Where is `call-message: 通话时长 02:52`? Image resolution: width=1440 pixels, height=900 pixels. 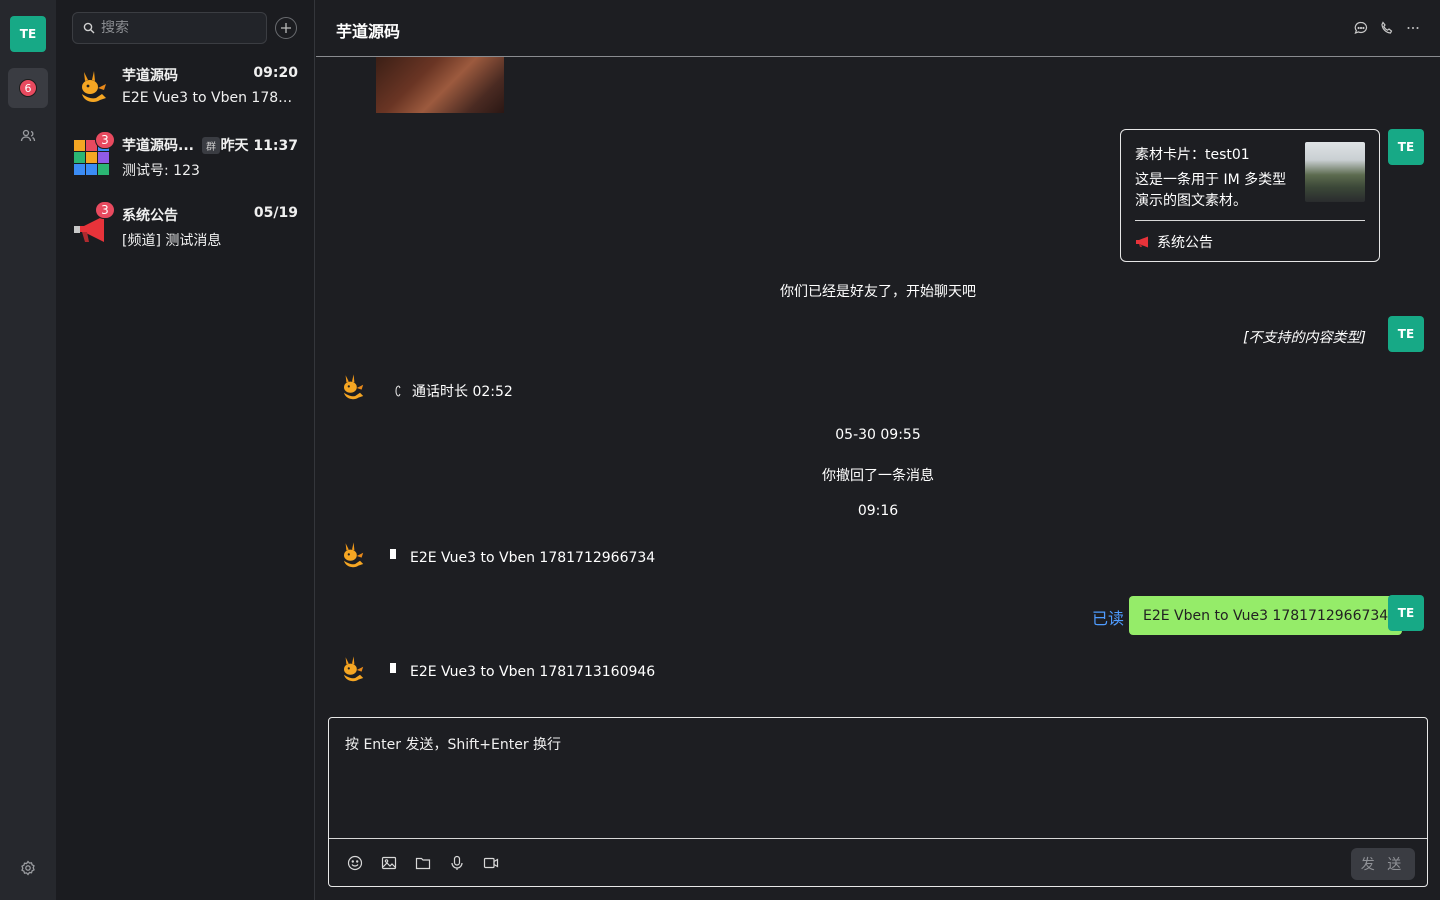
call-message: 通话时长 02:52 is located at coordinates (452, 391).